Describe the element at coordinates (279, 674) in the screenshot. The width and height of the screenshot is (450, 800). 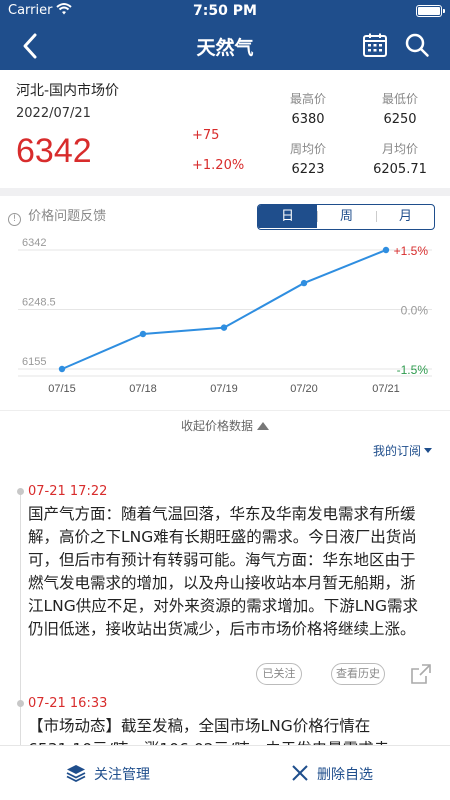
I see `followed-button: 已关注` at that location.